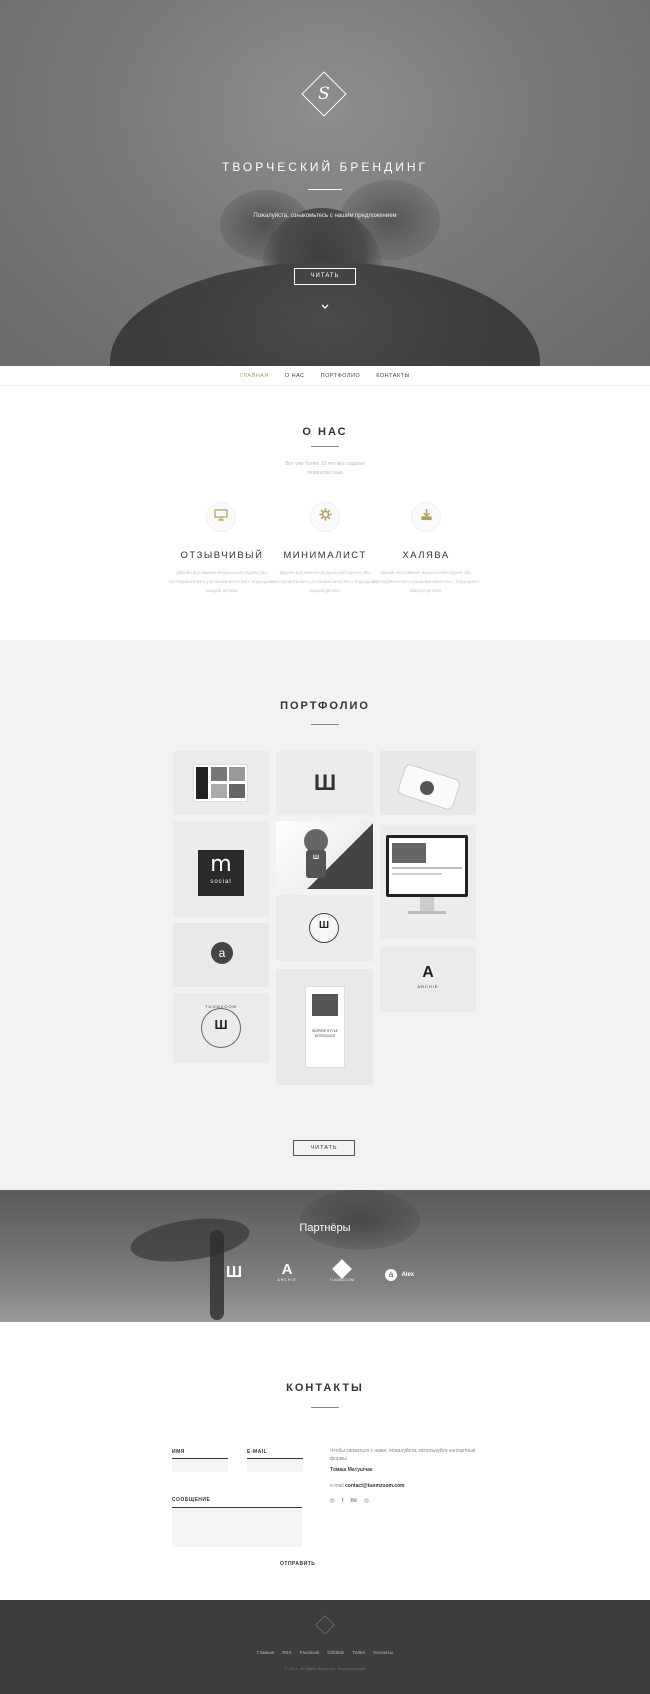 This screenshot has width=650, height=1694. I want to click on w-mark-icon: Ш, so click(234, 1273).